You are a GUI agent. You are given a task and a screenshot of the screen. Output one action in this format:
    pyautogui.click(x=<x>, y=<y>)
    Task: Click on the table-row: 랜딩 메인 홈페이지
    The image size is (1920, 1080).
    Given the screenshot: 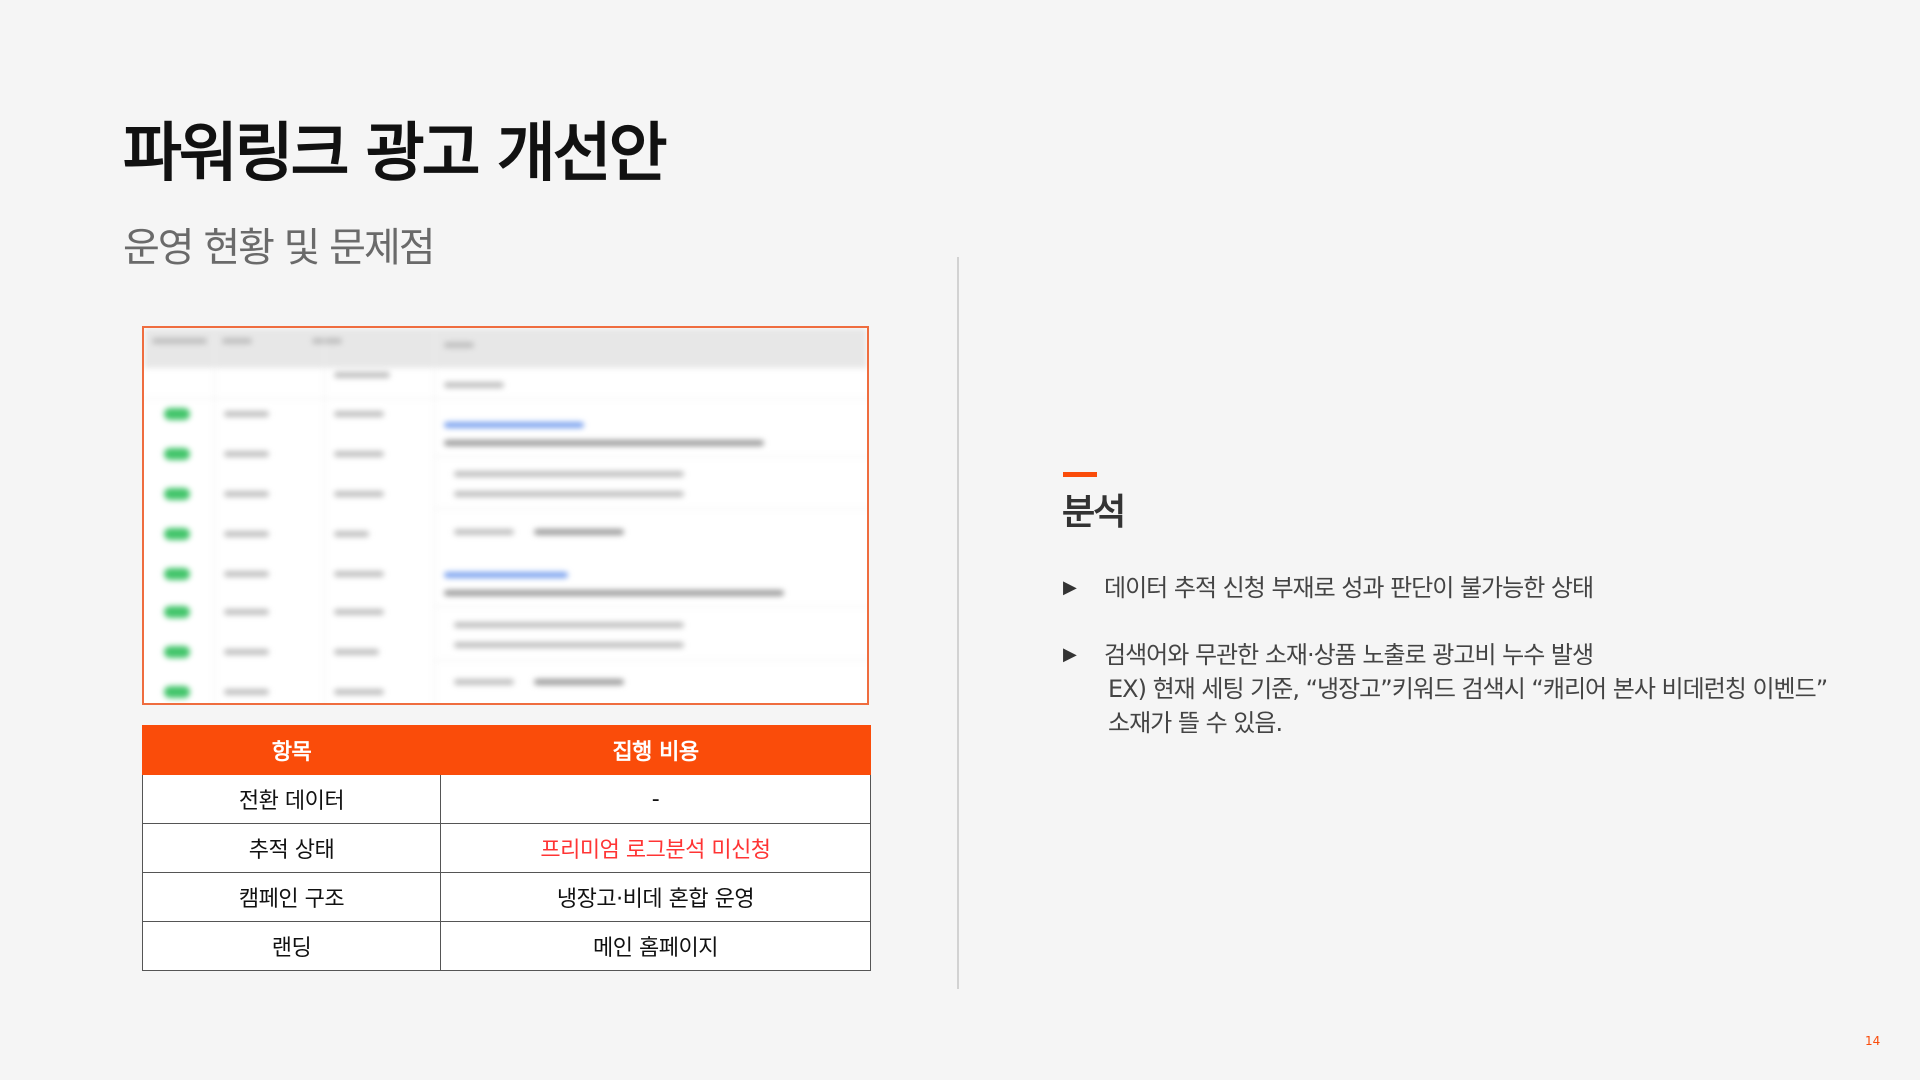 What is the action you would take?
    pyautogui.click(x=506, y=946)
    